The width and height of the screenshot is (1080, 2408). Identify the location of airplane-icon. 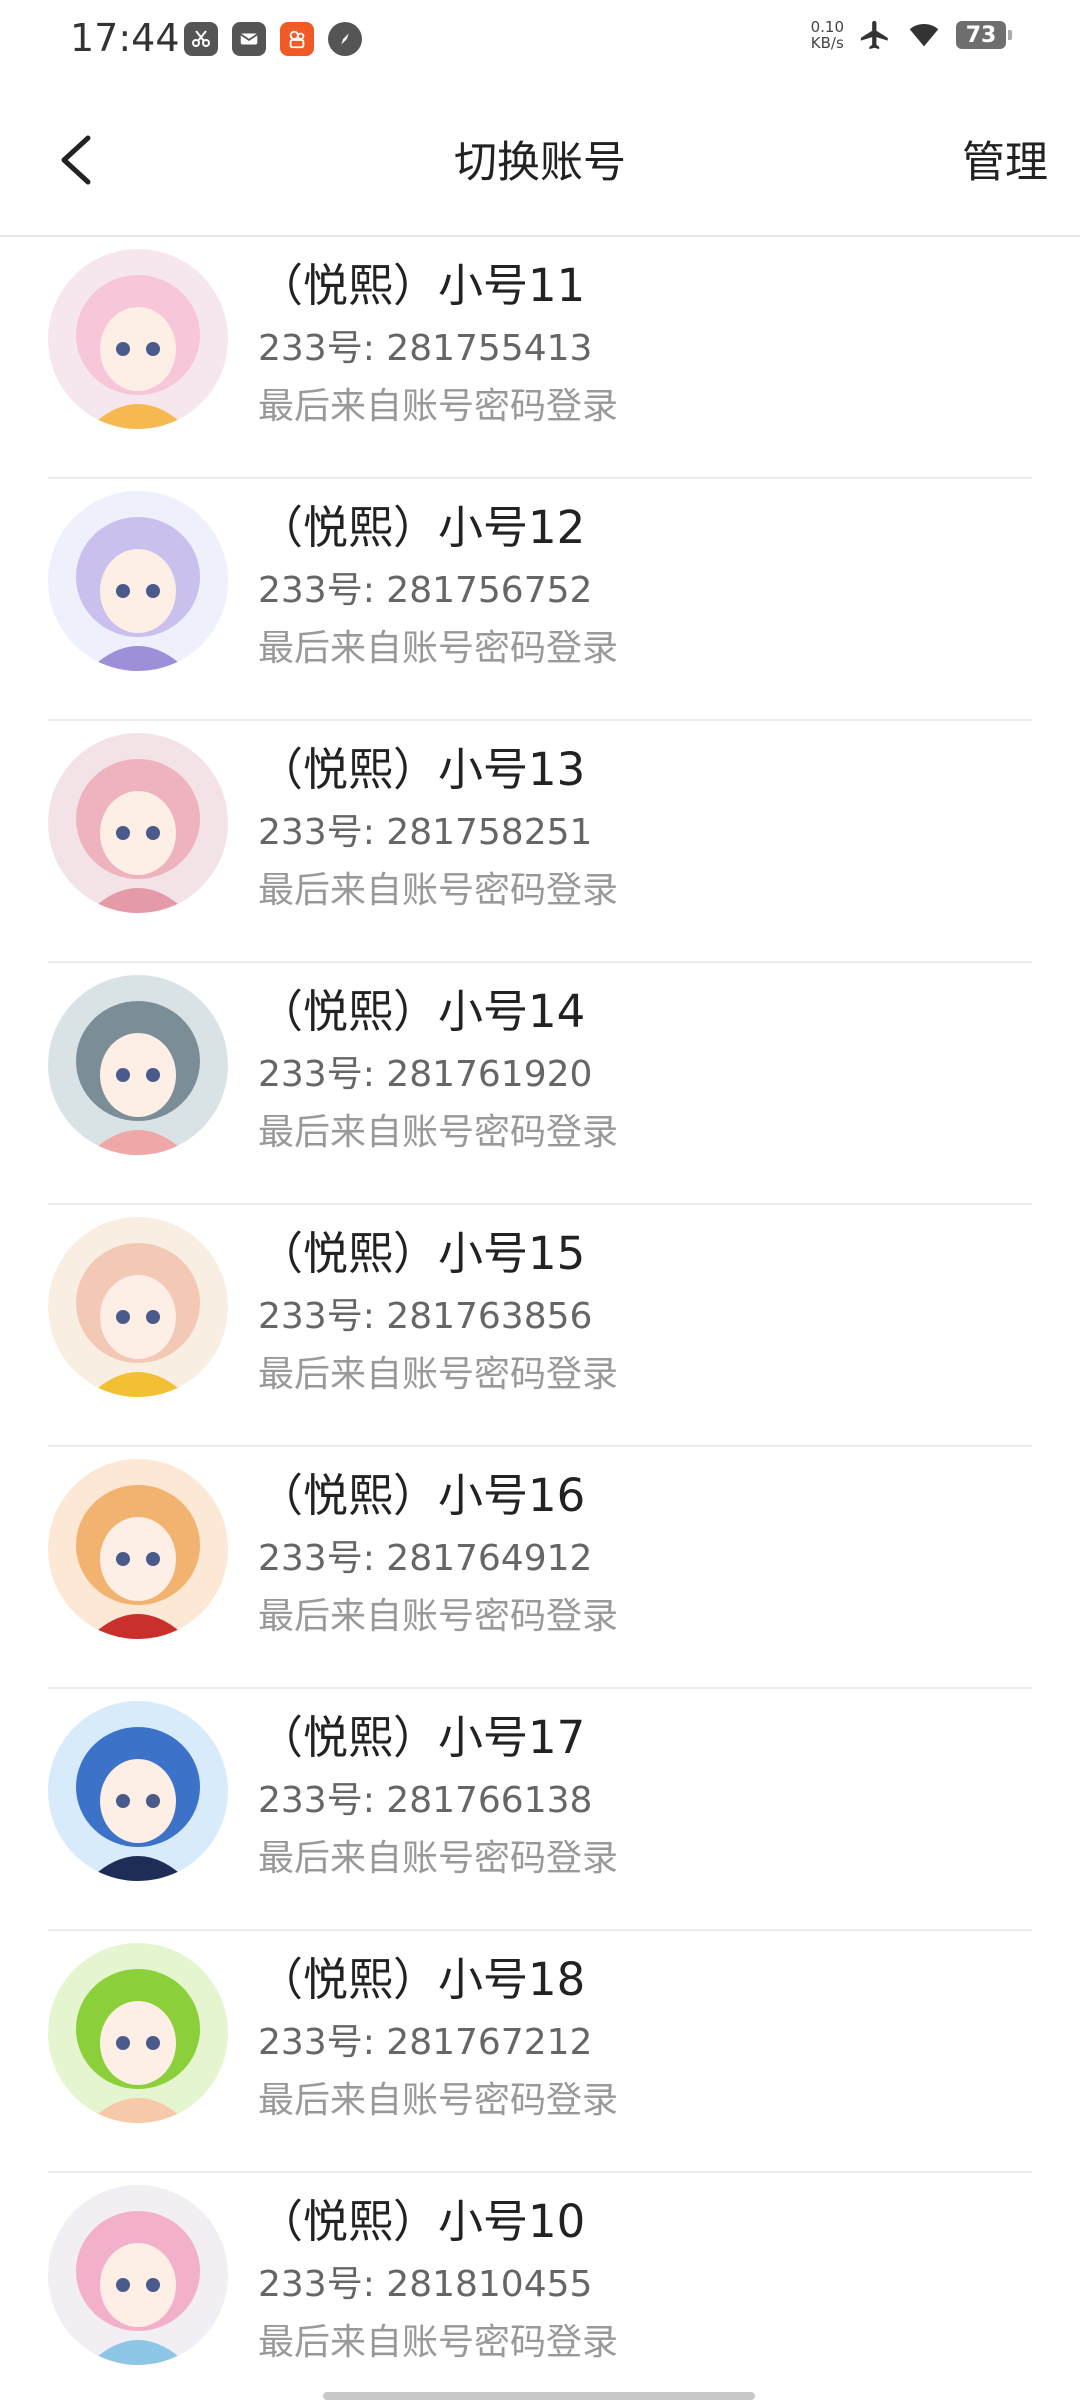
(874, 35).